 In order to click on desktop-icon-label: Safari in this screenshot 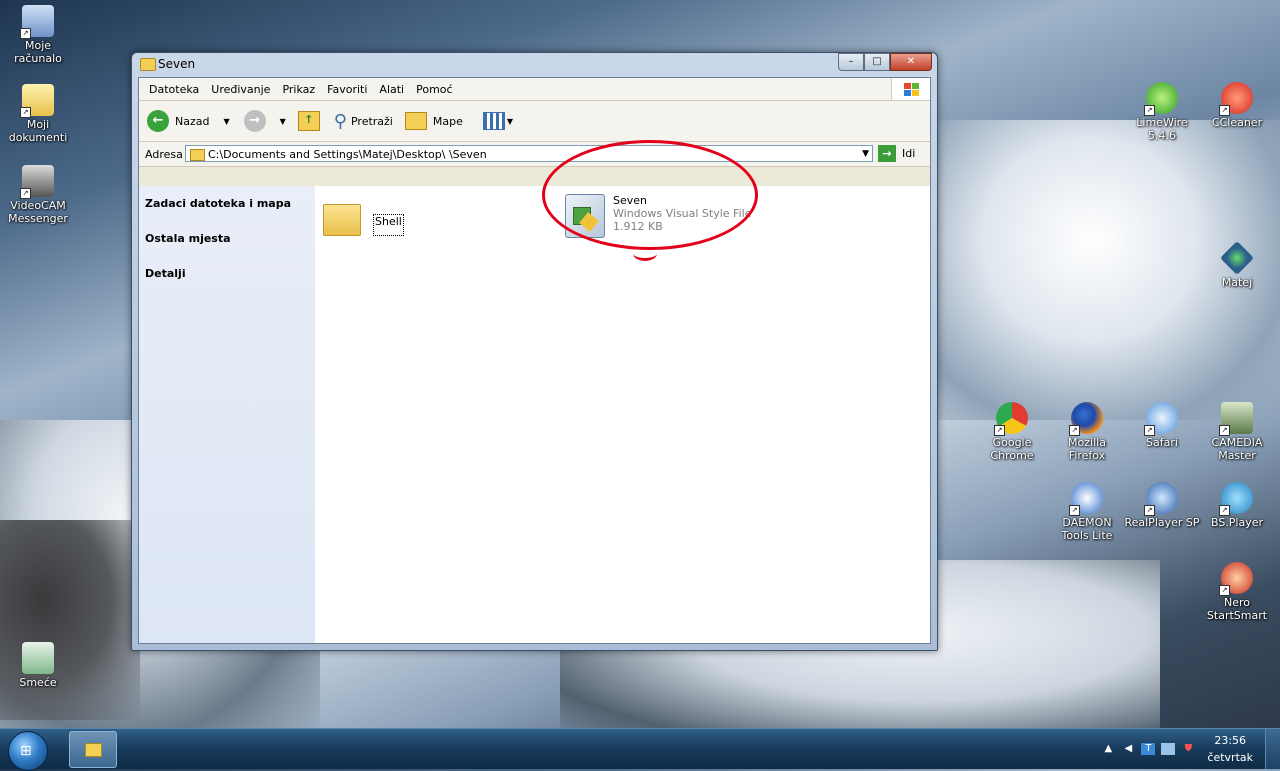, I will do `click(1162, 442)`.